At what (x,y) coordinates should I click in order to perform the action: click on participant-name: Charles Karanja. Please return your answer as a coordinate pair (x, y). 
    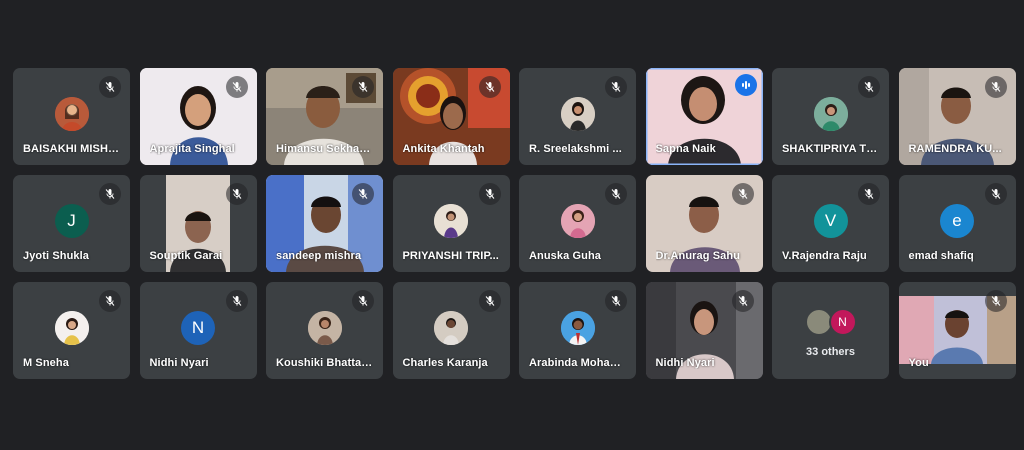
    Looking at the image, I should click on (445, 363).